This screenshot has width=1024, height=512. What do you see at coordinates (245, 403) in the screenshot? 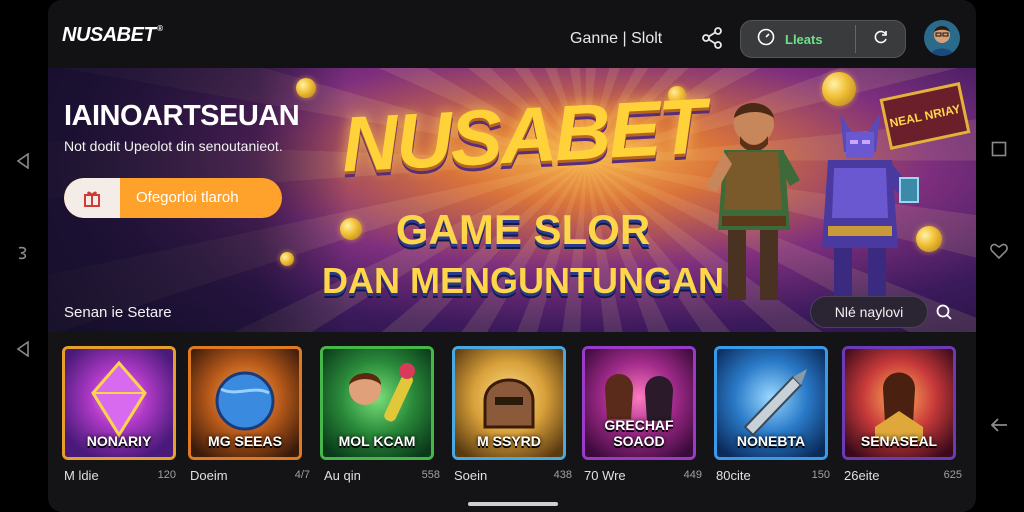
I see `game-tile: MG SEEAS` at bounding box center [245, 403].